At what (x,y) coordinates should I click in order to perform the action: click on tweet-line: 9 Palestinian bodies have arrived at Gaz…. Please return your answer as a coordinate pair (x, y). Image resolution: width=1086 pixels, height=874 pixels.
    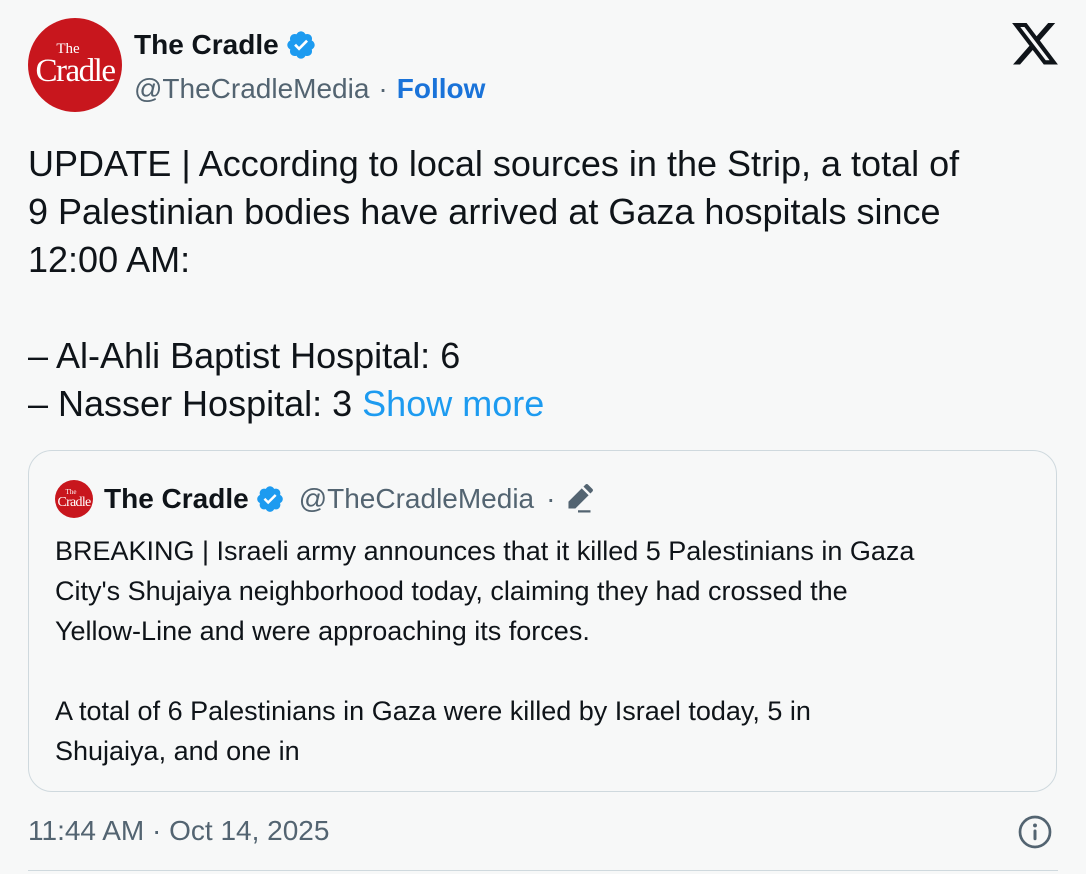
    Looking at the image, I should click on (484, 211).